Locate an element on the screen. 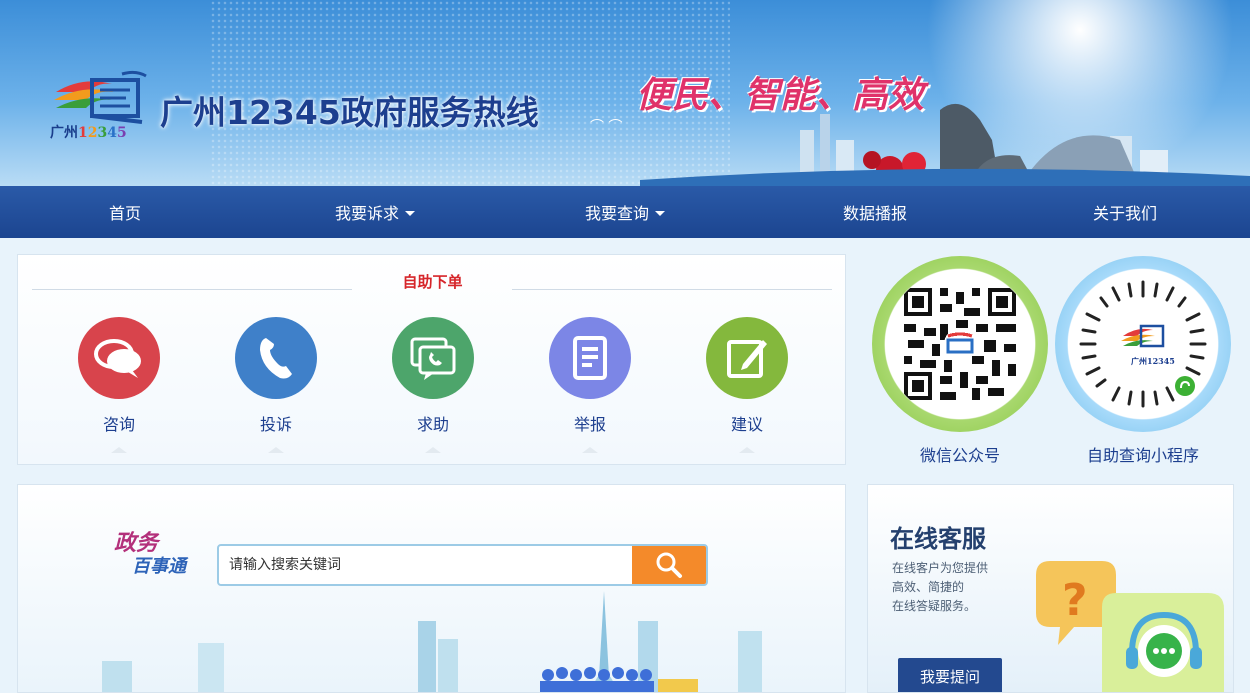 The width and height of the screenshot is (1250, 693). site-title: 广州12345政府服务热线 is located at coordinates (349, 112).